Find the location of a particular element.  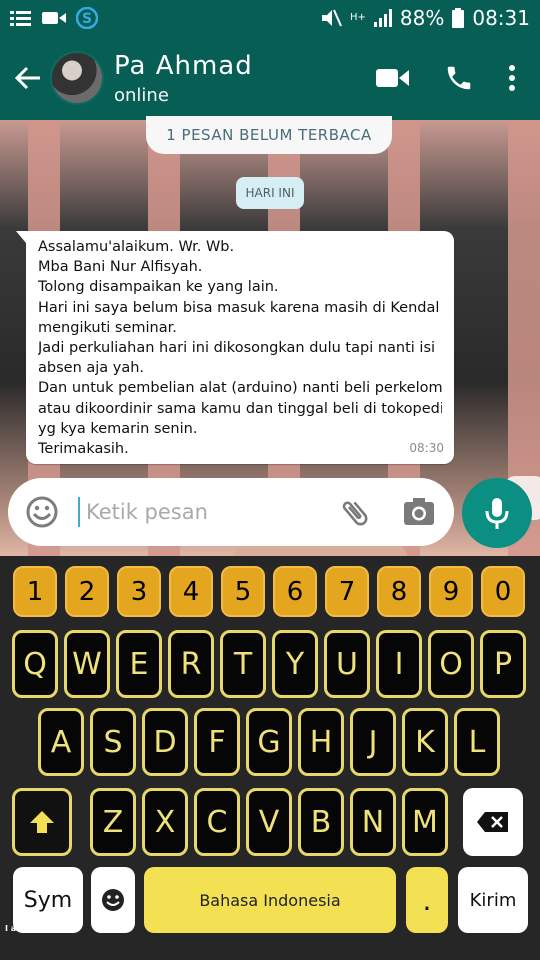

header-actions is located at coordinates (458, 78).